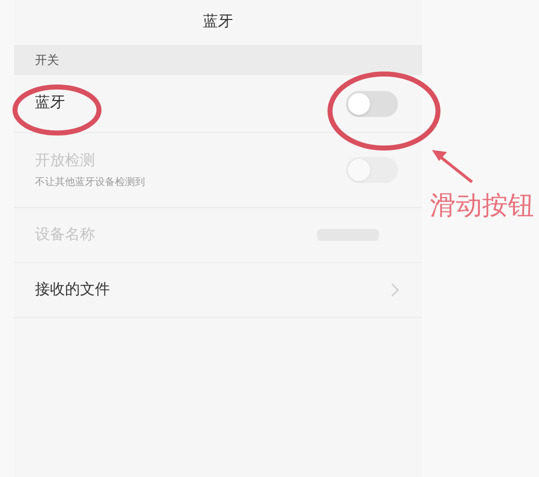 The height and width of the screenshot is (477, 539). What do you see at coordinates (72, 290) in the screenshot?
I see `row-label: 接收的文件` at bounding box center [72, 290].